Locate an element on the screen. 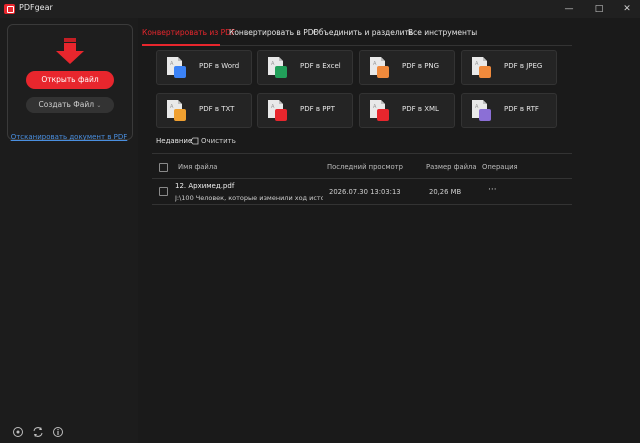 The image size is (640, 443). eraser-icon is located at coordinates (194, 141).